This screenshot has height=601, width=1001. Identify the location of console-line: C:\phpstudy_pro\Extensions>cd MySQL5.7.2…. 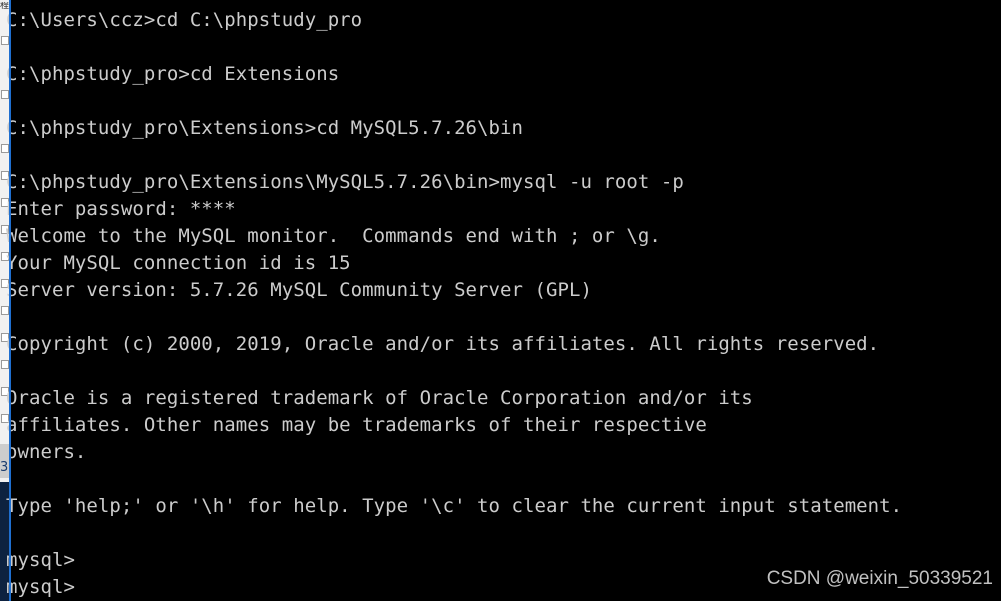
(265, 128).